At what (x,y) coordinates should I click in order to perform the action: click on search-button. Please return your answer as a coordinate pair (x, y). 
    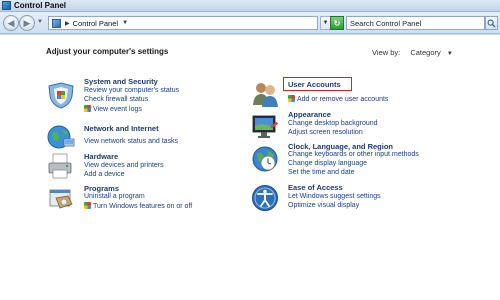
    Looking at the image, I should click on (491, 23).